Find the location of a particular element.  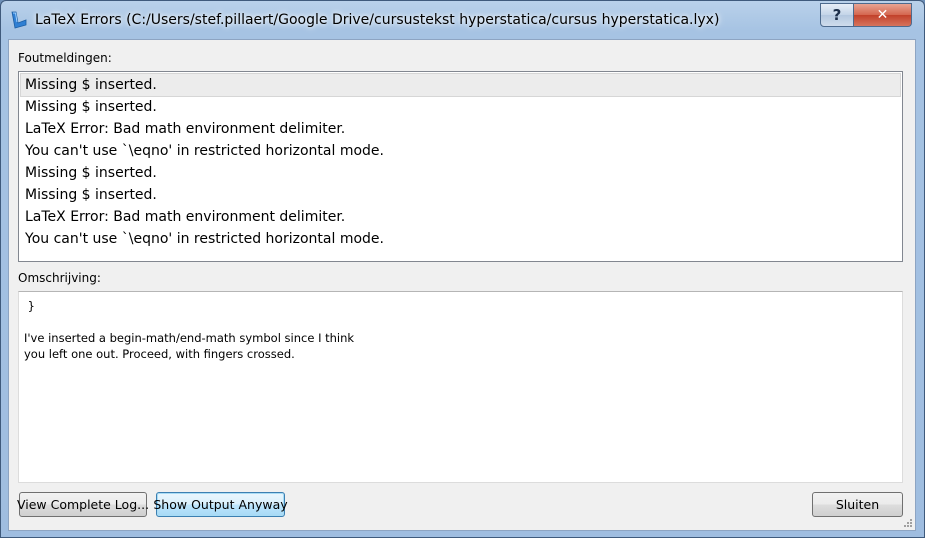

lyx-app-icon is located at coordinates (19, 20).